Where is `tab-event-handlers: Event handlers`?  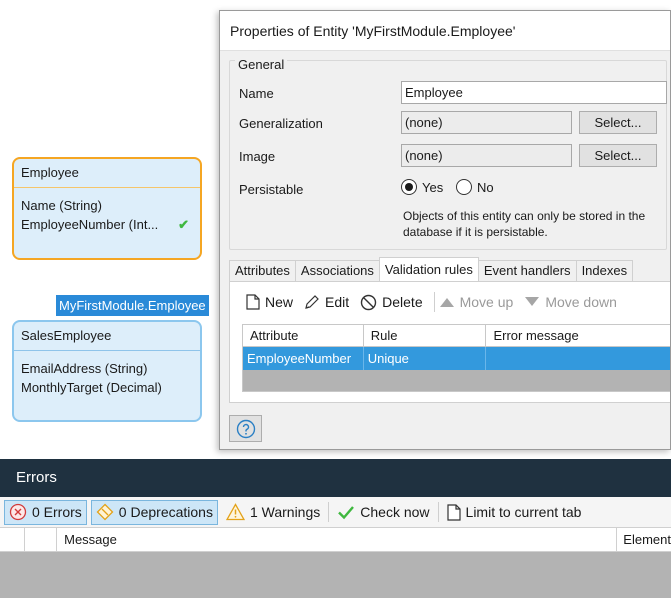
tab-event-handlers: Event handlers is located at coordinates (527, 271).